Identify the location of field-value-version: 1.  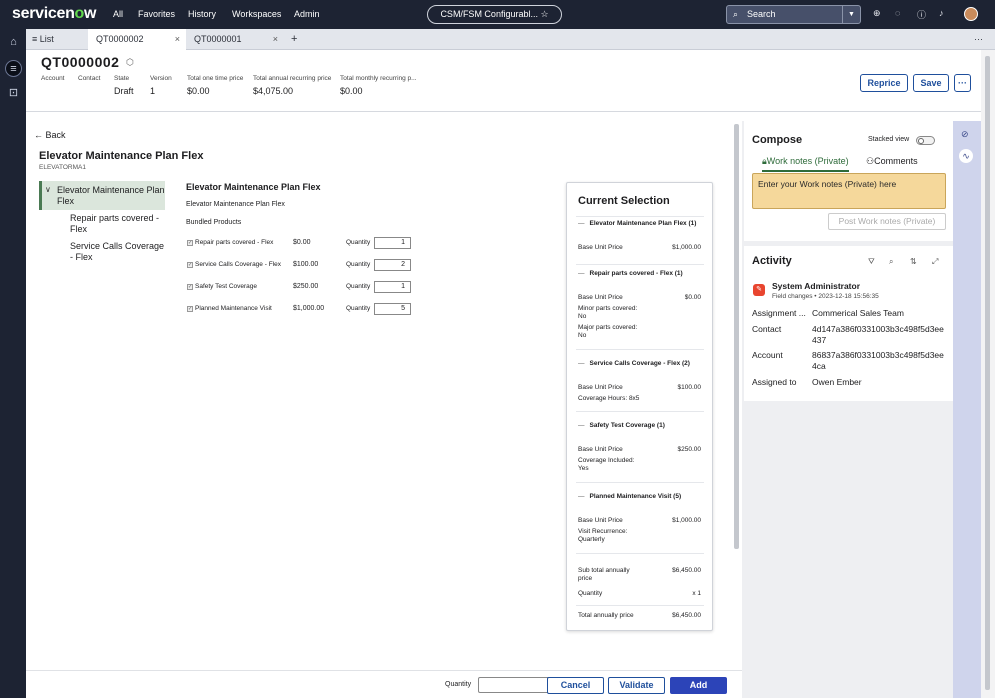
(153, 91).